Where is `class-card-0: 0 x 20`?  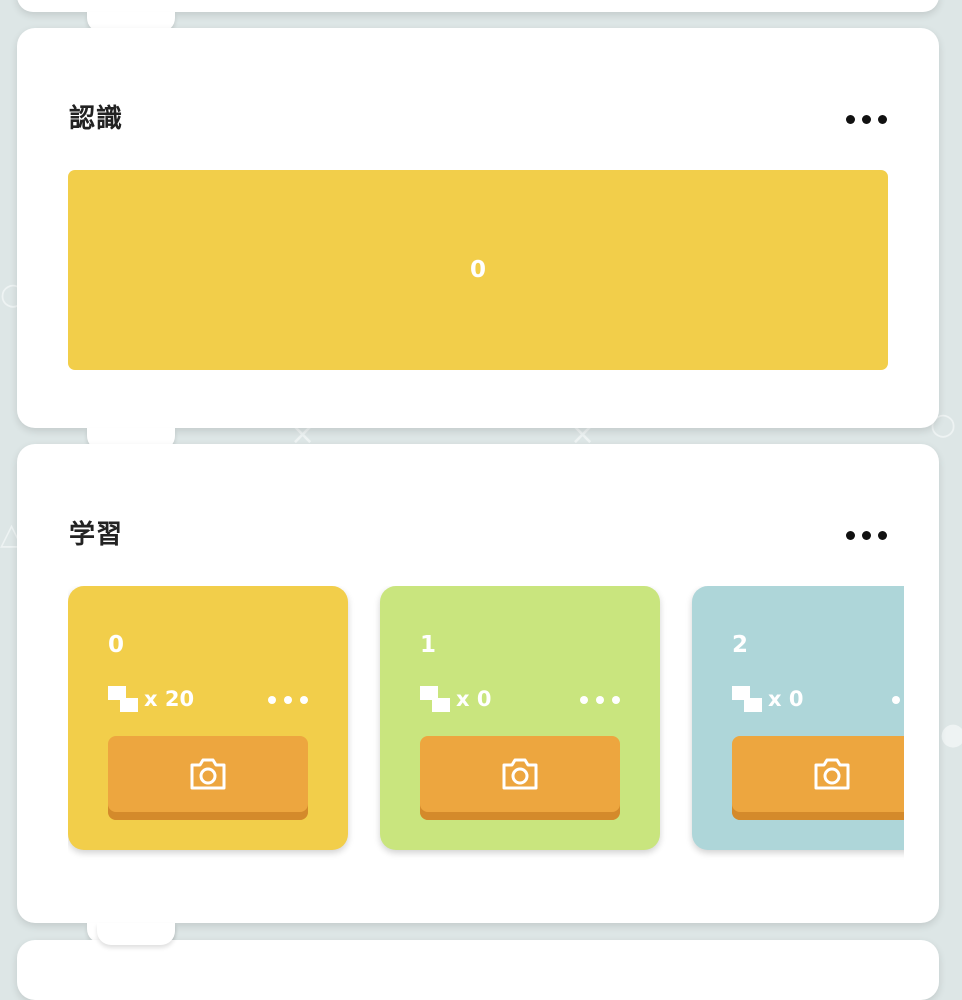 class-card-0: 0 x 20 is located at coordinates (208, 718).